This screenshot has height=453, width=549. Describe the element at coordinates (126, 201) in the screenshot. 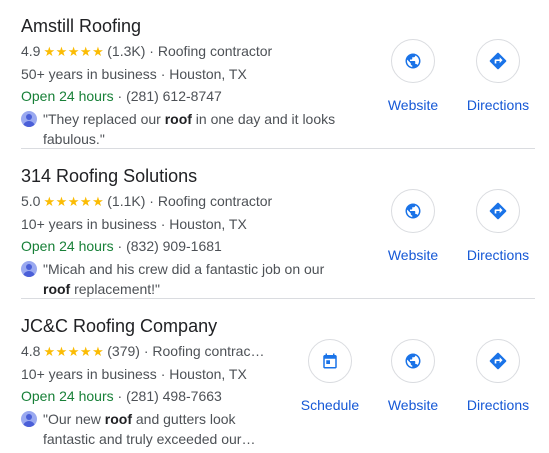

I see `review-count: (1.1K)` at that location.